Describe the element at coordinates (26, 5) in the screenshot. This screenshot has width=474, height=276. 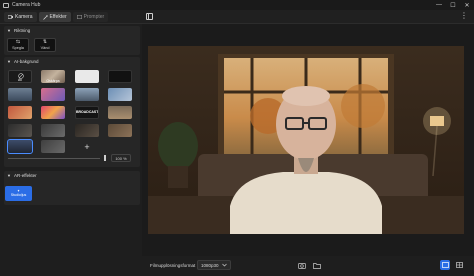
I see `app-title: Camera Hub` at that location.